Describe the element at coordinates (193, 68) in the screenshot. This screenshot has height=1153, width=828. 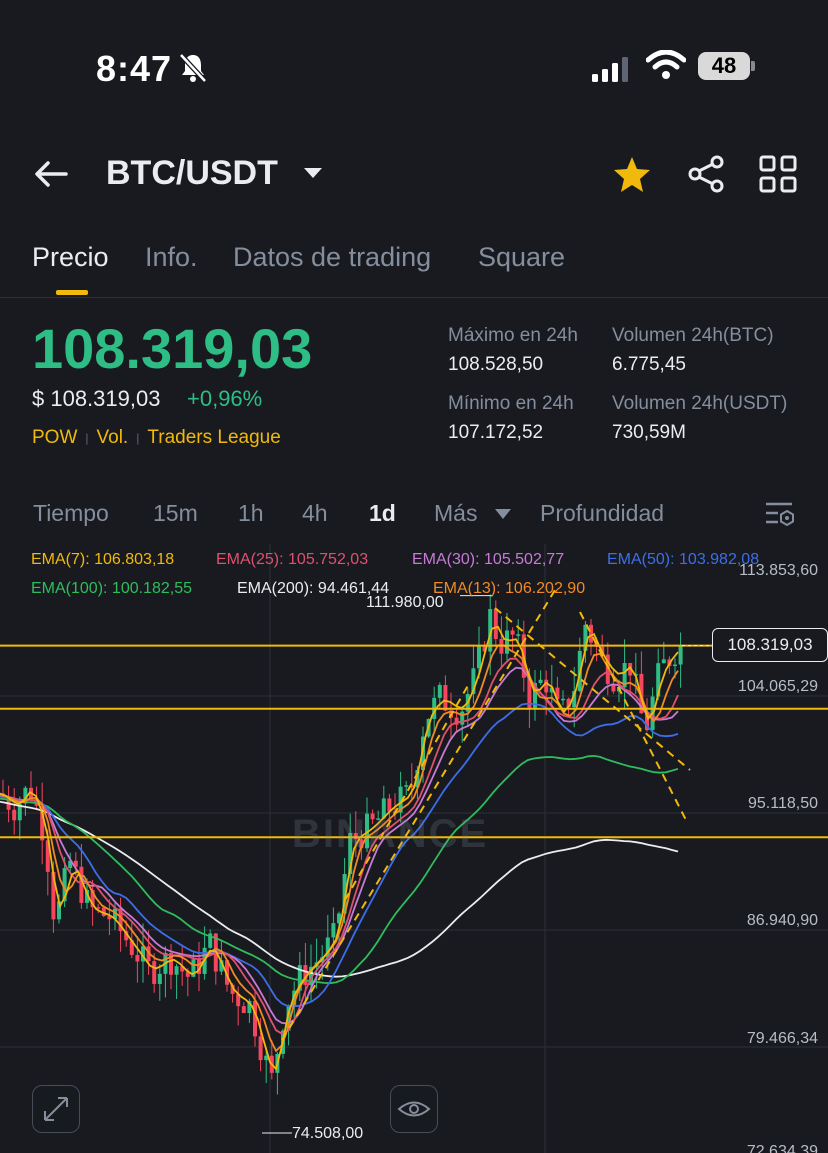
I see `bell-muted-icon` at that location.